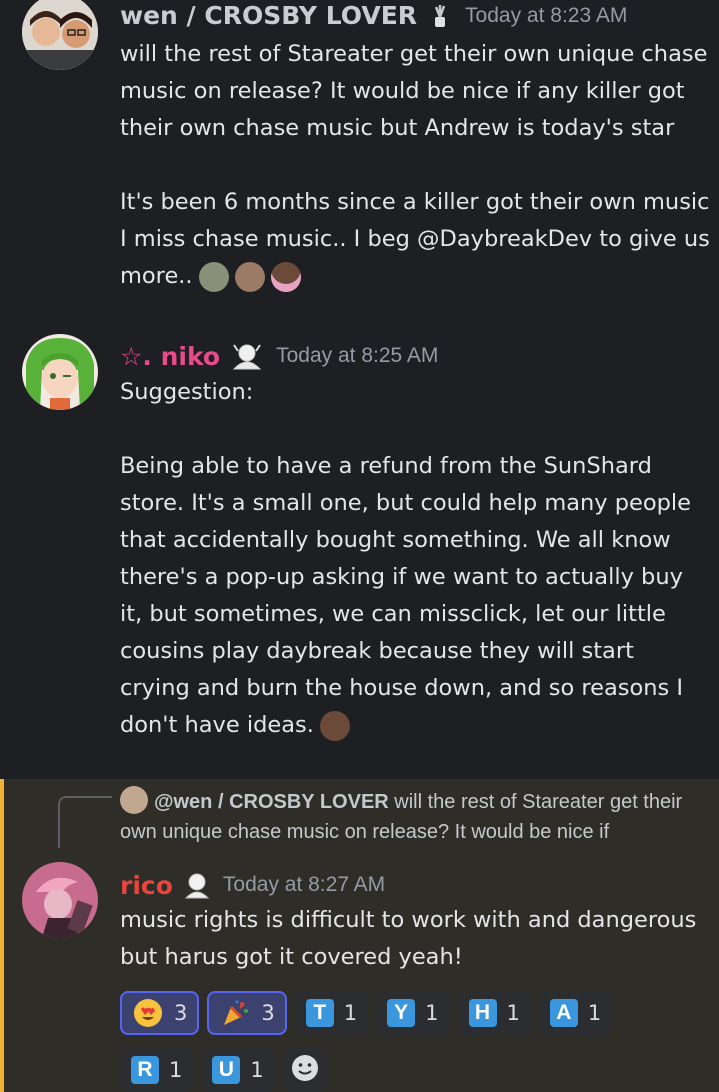 The width and height of the screenshot is (719, 1092). I want to click on reaction-letter-u: U 1, so click(238, 1070).